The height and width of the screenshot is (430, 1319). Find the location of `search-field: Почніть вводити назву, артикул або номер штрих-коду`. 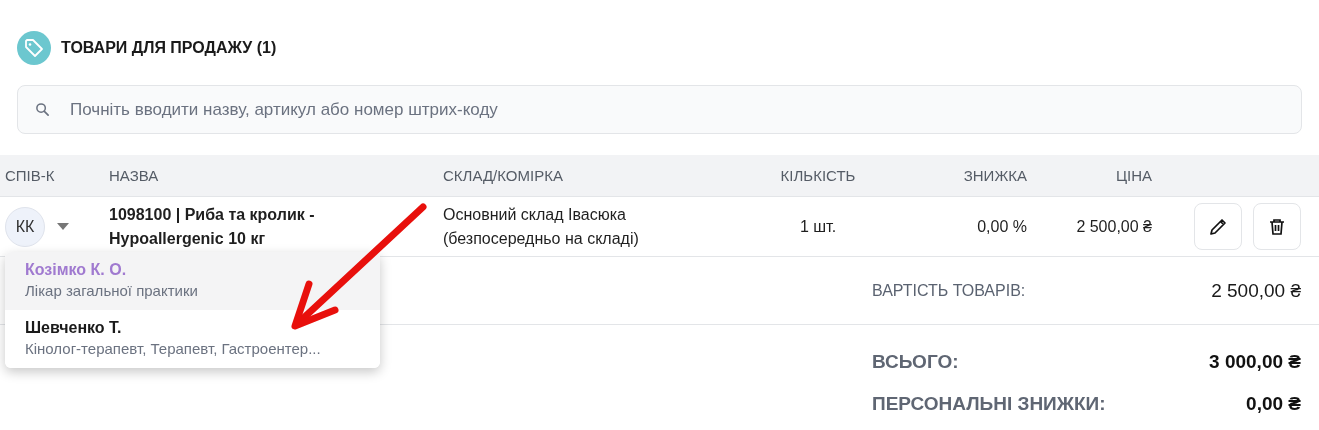

search-field: Почніть вводити назву, артикул або номер штрих-коду is located at coordinates (659, 109).